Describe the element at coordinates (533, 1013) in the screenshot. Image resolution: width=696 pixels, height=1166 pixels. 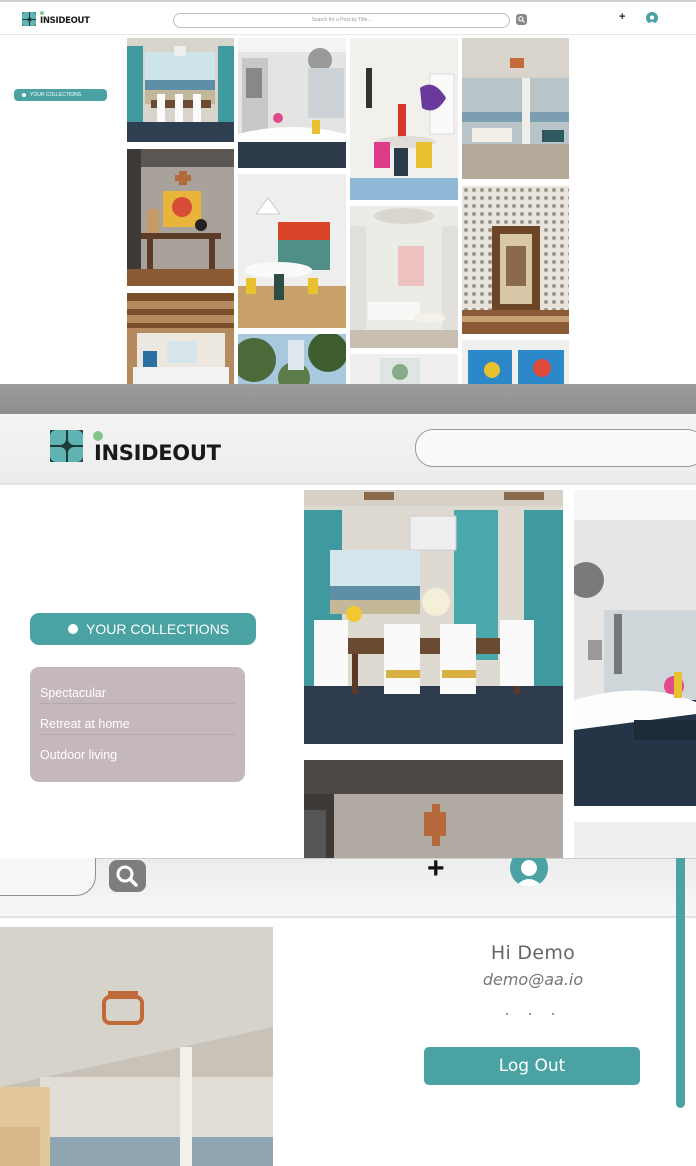
I see `more-options-icon: · · ·` at that location.